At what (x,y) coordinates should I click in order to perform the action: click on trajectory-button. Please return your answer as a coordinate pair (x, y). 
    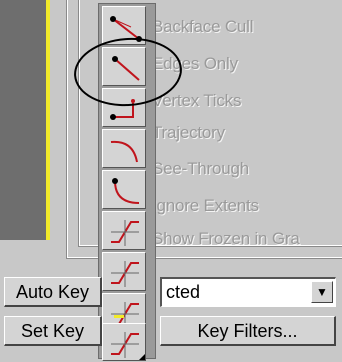
    Looking at the image, I should click on (124, 148).